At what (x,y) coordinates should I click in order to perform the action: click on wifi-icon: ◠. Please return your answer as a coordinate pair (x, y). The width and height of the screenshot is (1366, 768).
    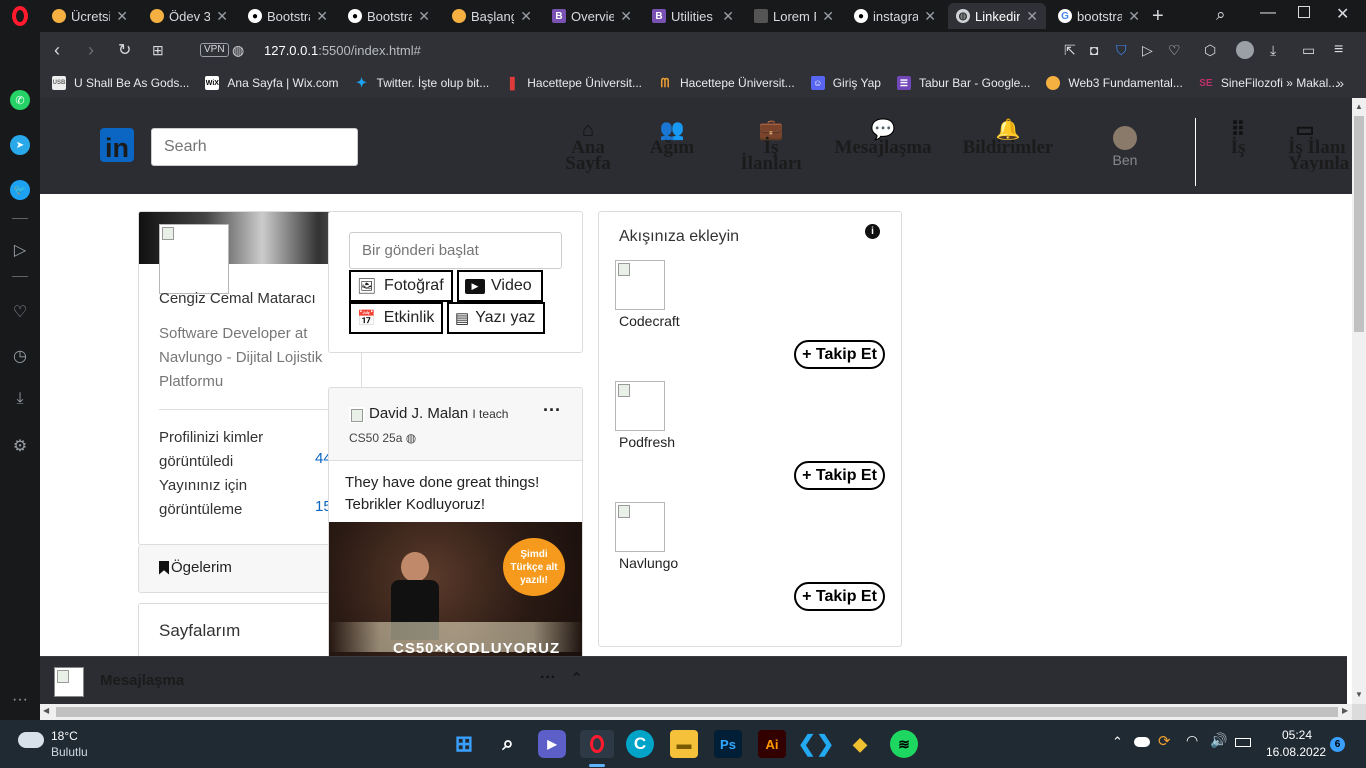
    Looking at the image, I should click on (1192, 740).